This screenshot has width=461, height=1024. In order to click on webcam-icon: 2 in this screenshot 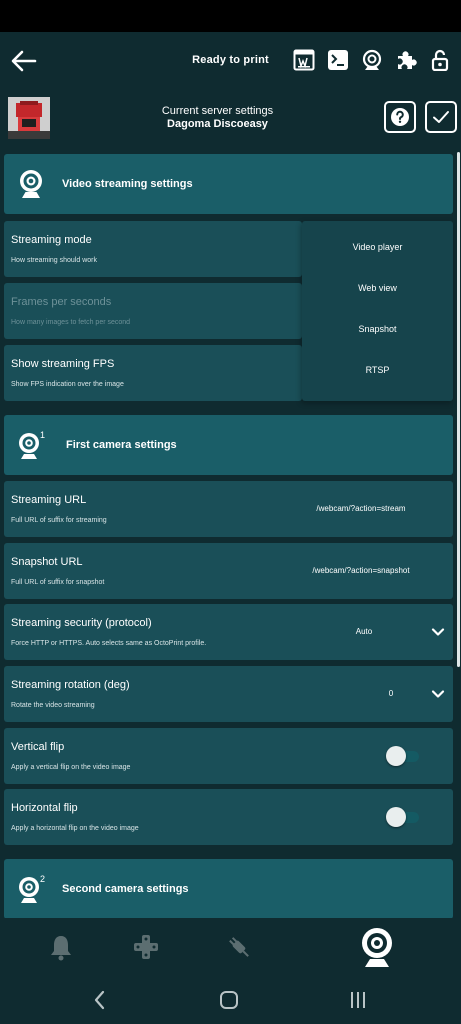, I will do `click(31, 889)`.